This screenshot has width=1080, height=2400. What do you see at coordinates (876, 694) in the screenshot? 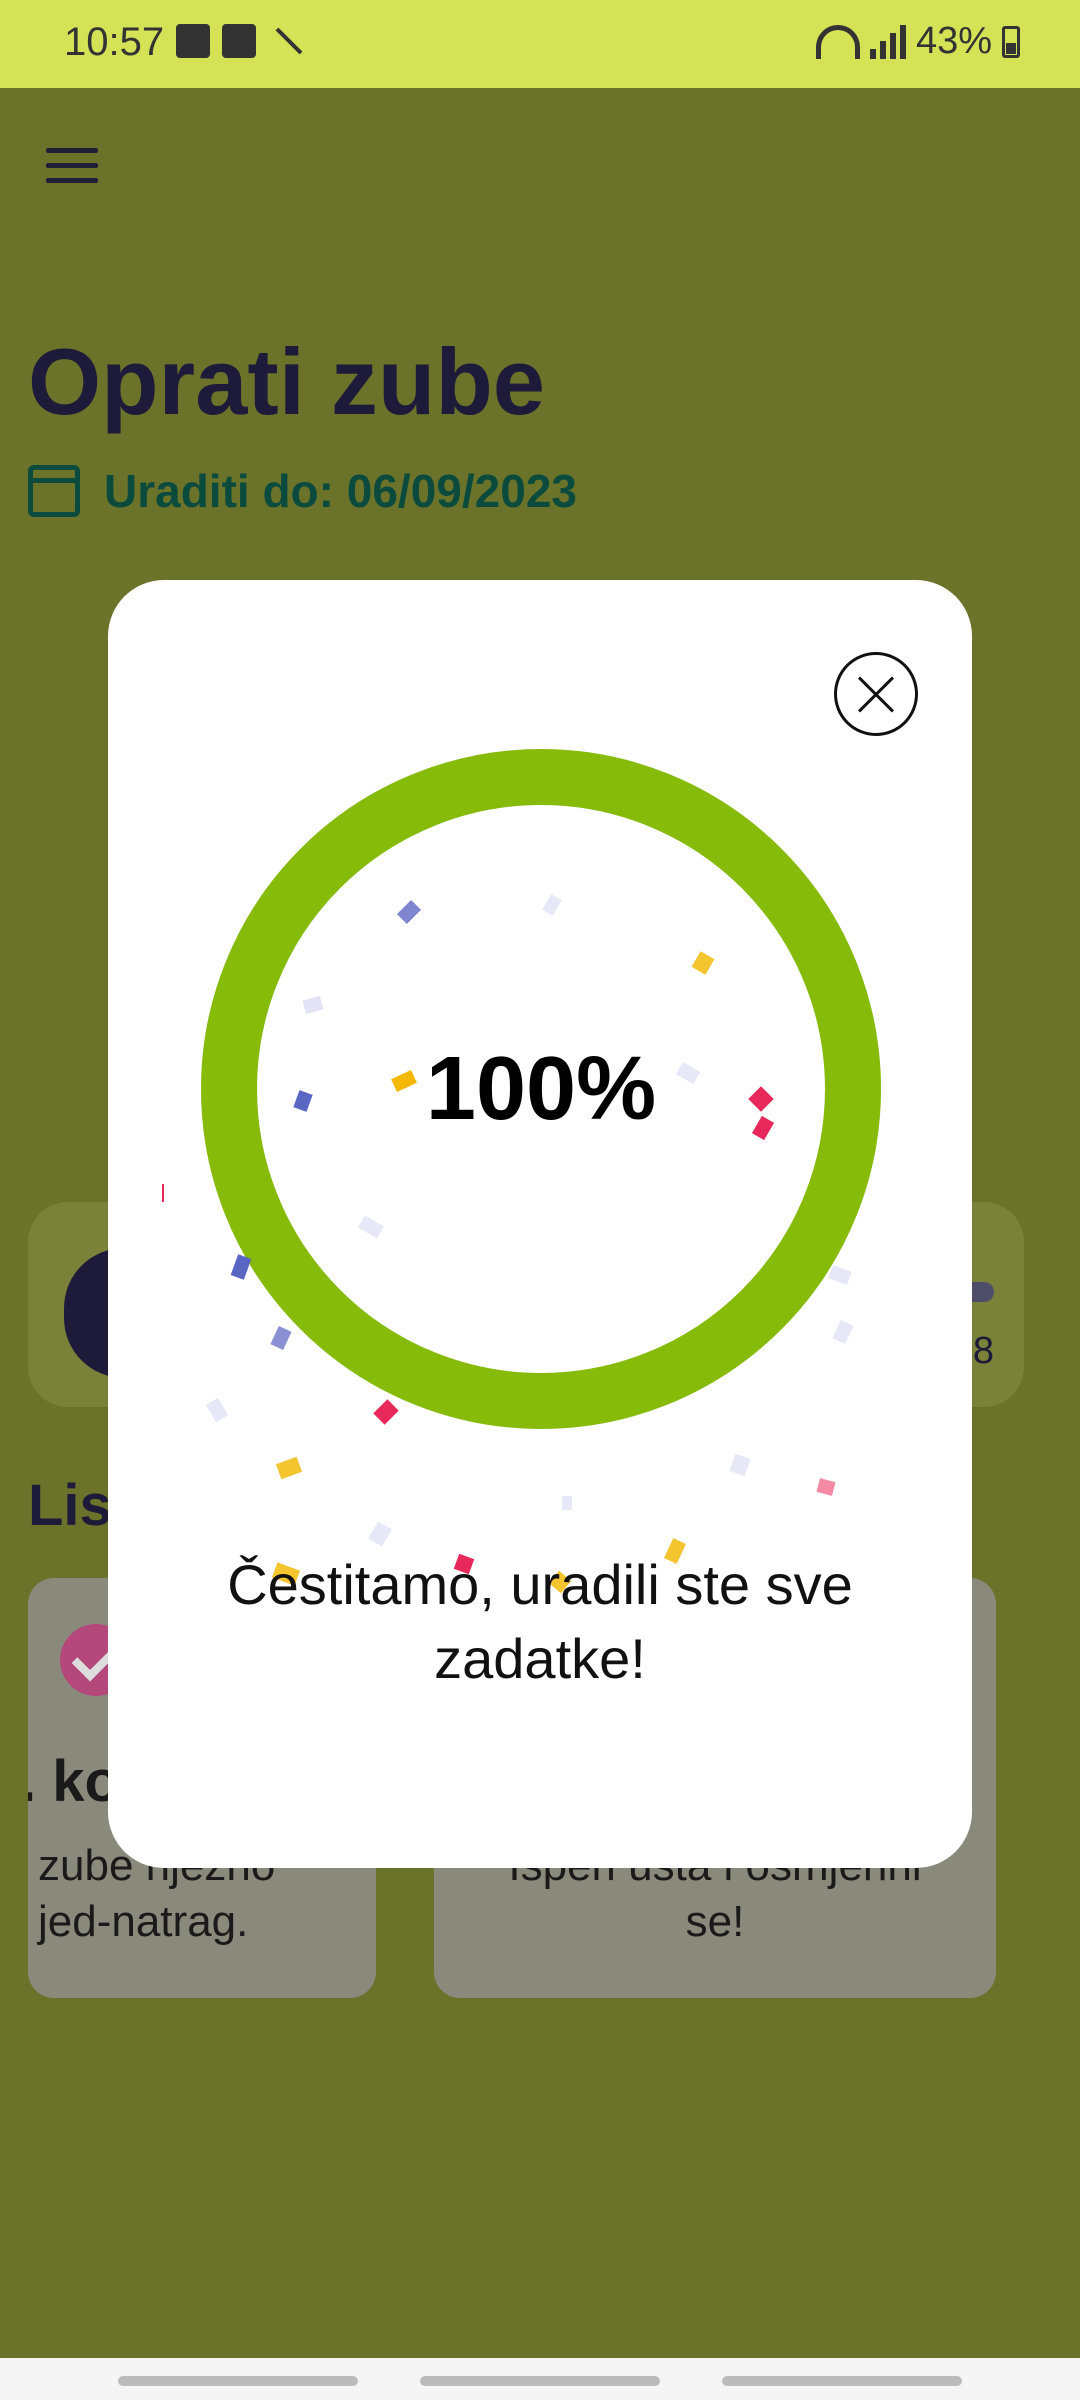
I see `close-button` at bounding box center [876, 694].